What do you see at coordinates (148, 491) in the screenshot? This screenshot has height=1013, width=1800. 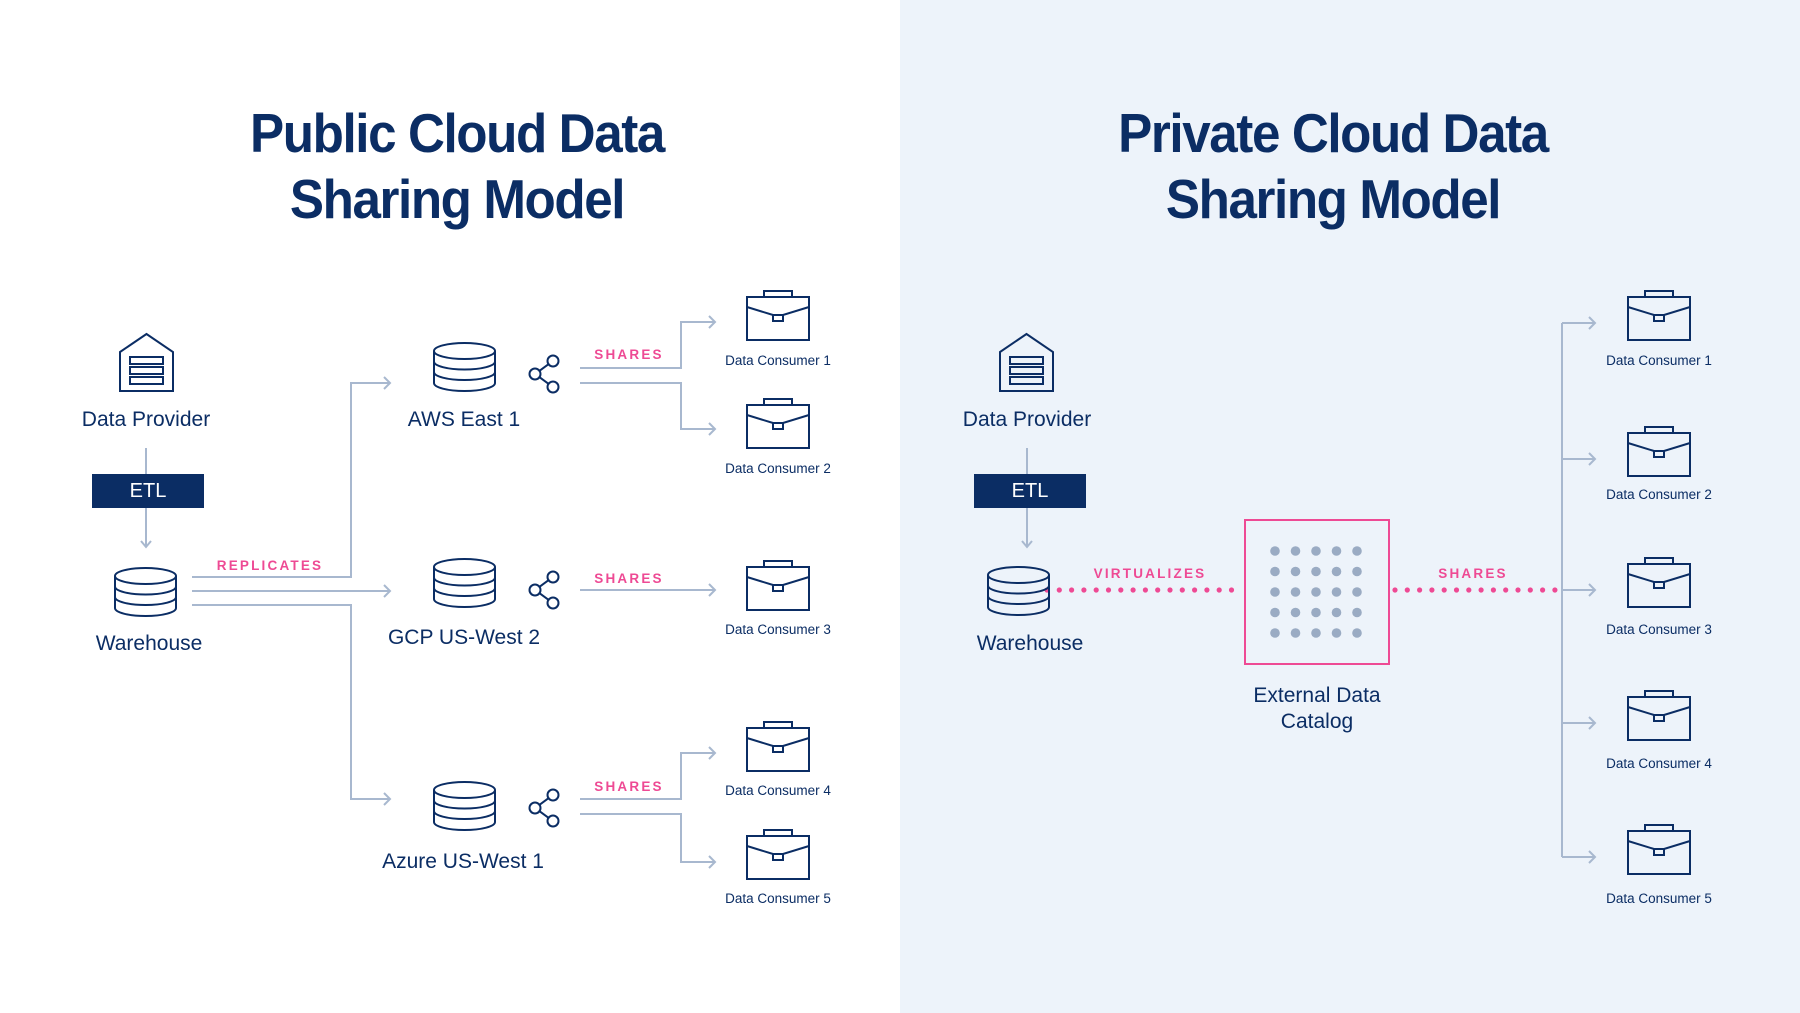 I see `public-etl-box: ETL` at bounding box center [148, 491].